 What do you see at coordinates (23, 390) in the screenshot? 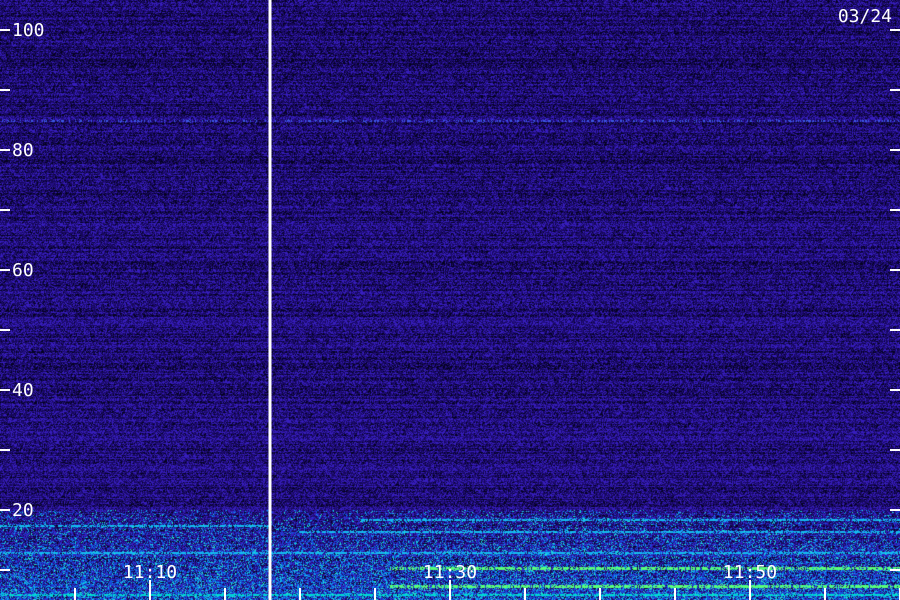
I see `y-tick-label: 40` at bounding box center [23, 390].